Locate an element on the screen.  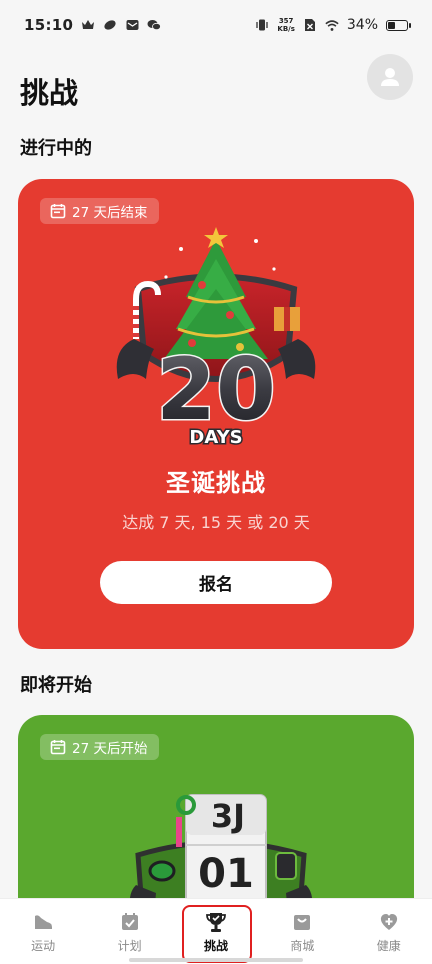
status-time: 15:10 is located at coordinates (49, 25).